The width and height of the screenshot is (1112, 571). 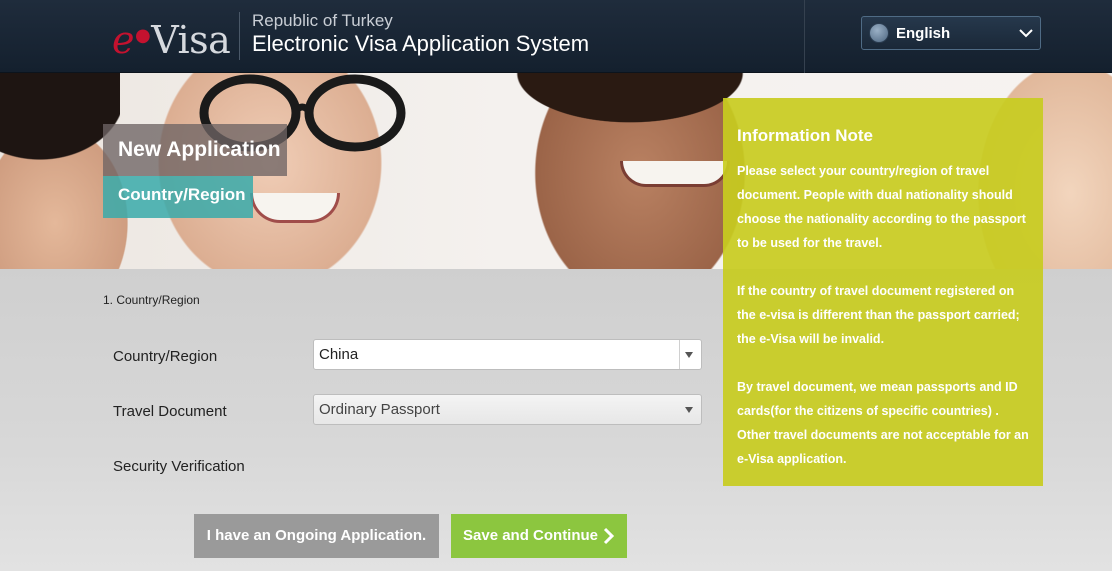 What do you see at coordinates (170, 411) in the screenshot?
I see `document-label: Travel Document` at bounding box center [170, 411].